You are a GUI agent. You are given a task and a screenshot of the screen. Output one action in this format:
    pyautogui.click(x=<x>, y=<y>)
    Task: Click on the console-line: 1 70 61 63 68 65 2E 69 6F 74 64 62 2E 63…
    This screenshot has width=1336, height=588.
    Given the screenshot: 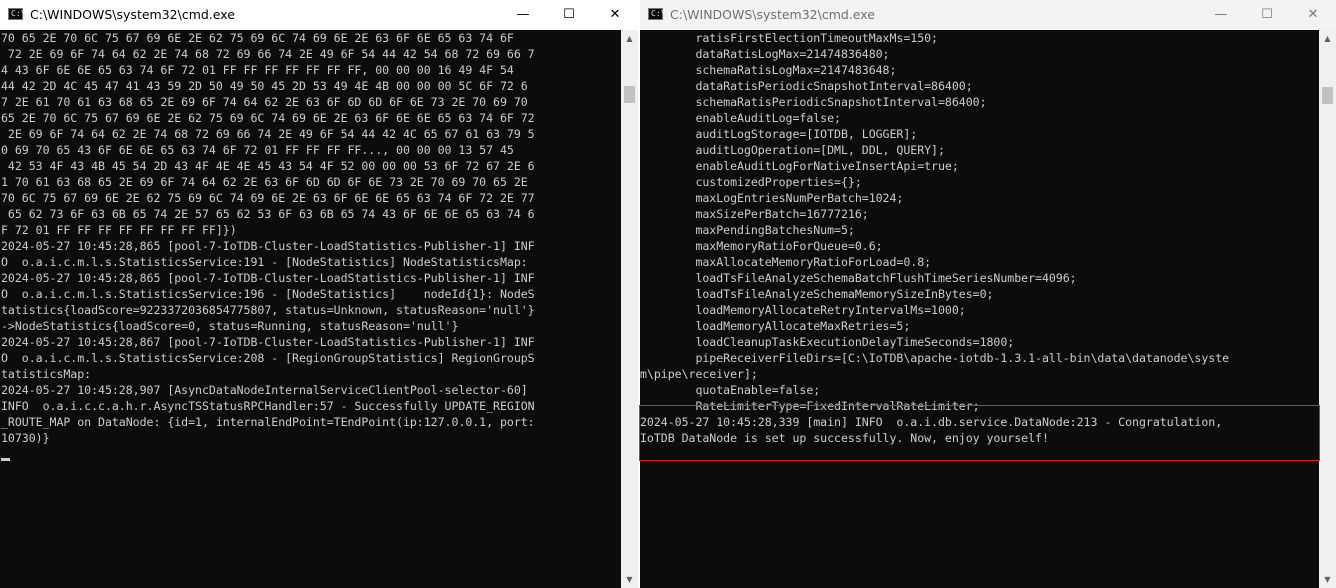 What is the action you would take?
    pyautogui.click(x=264, y=182)
    